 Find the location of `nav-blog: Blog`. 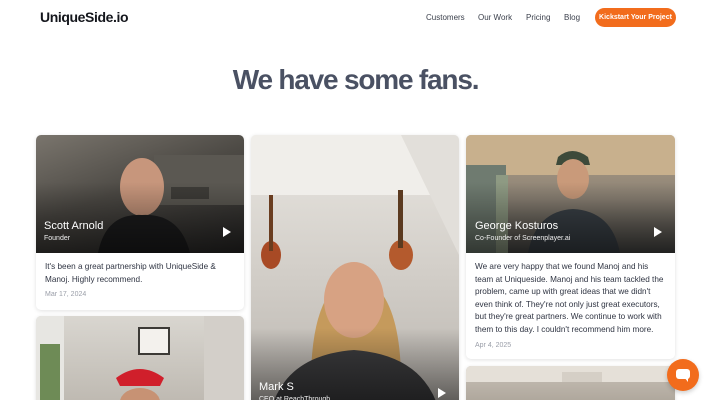

nav-blog: Blog is located at coordinates (572, 17).